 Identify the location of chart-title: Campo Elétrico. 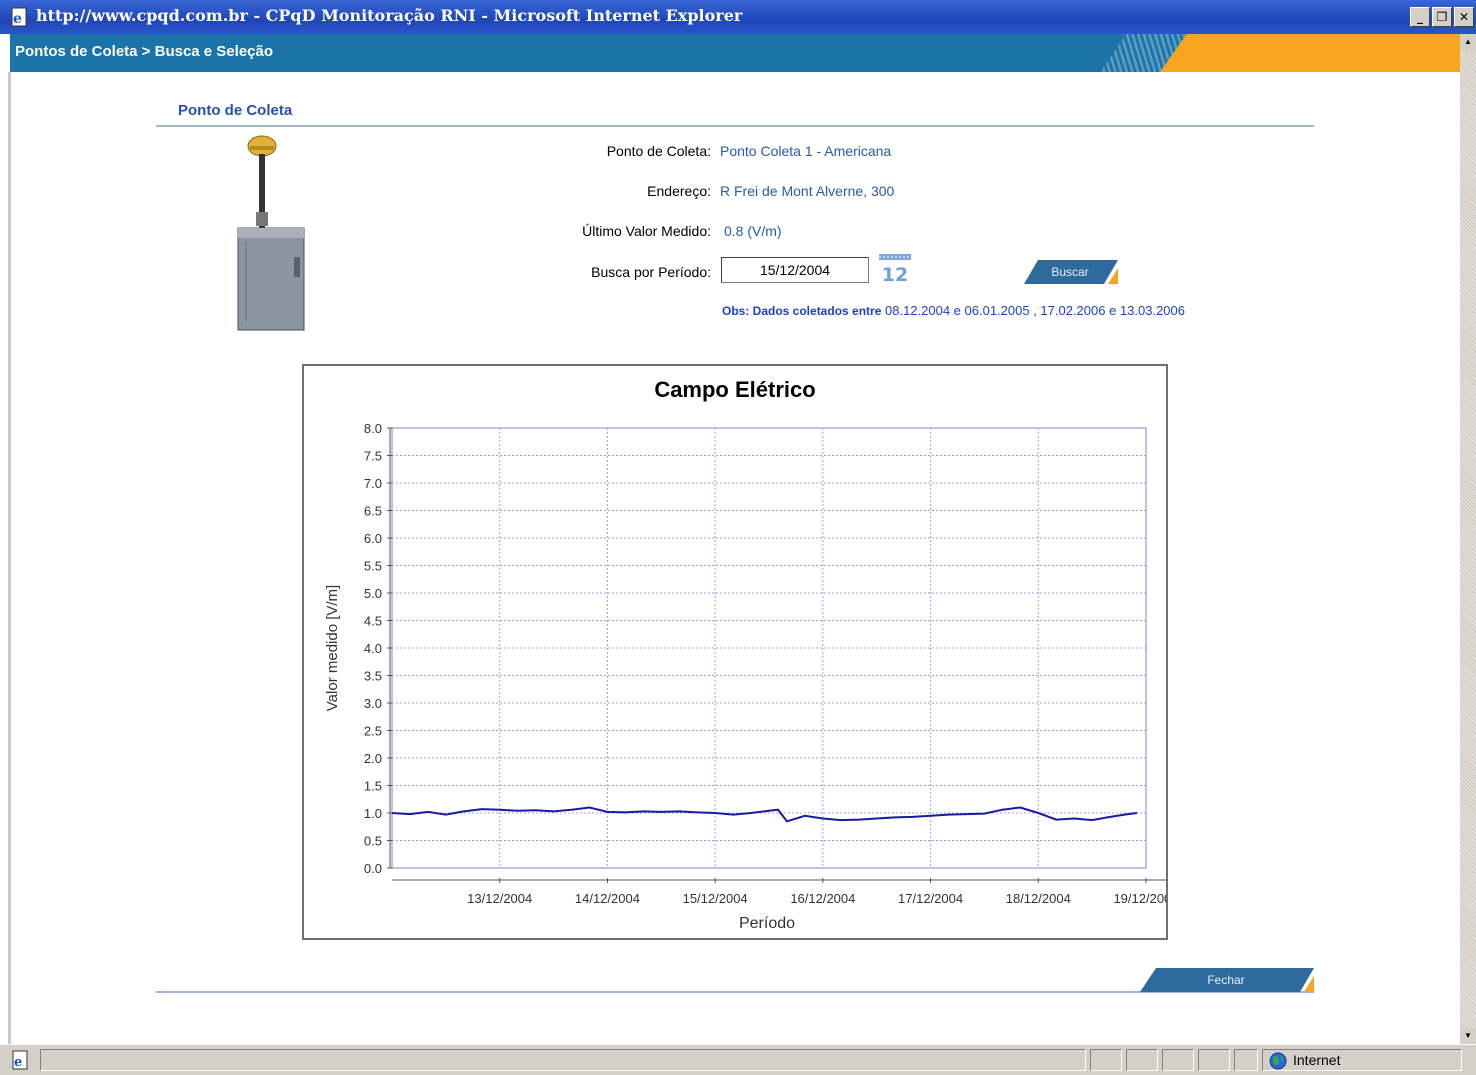
(734, 389).